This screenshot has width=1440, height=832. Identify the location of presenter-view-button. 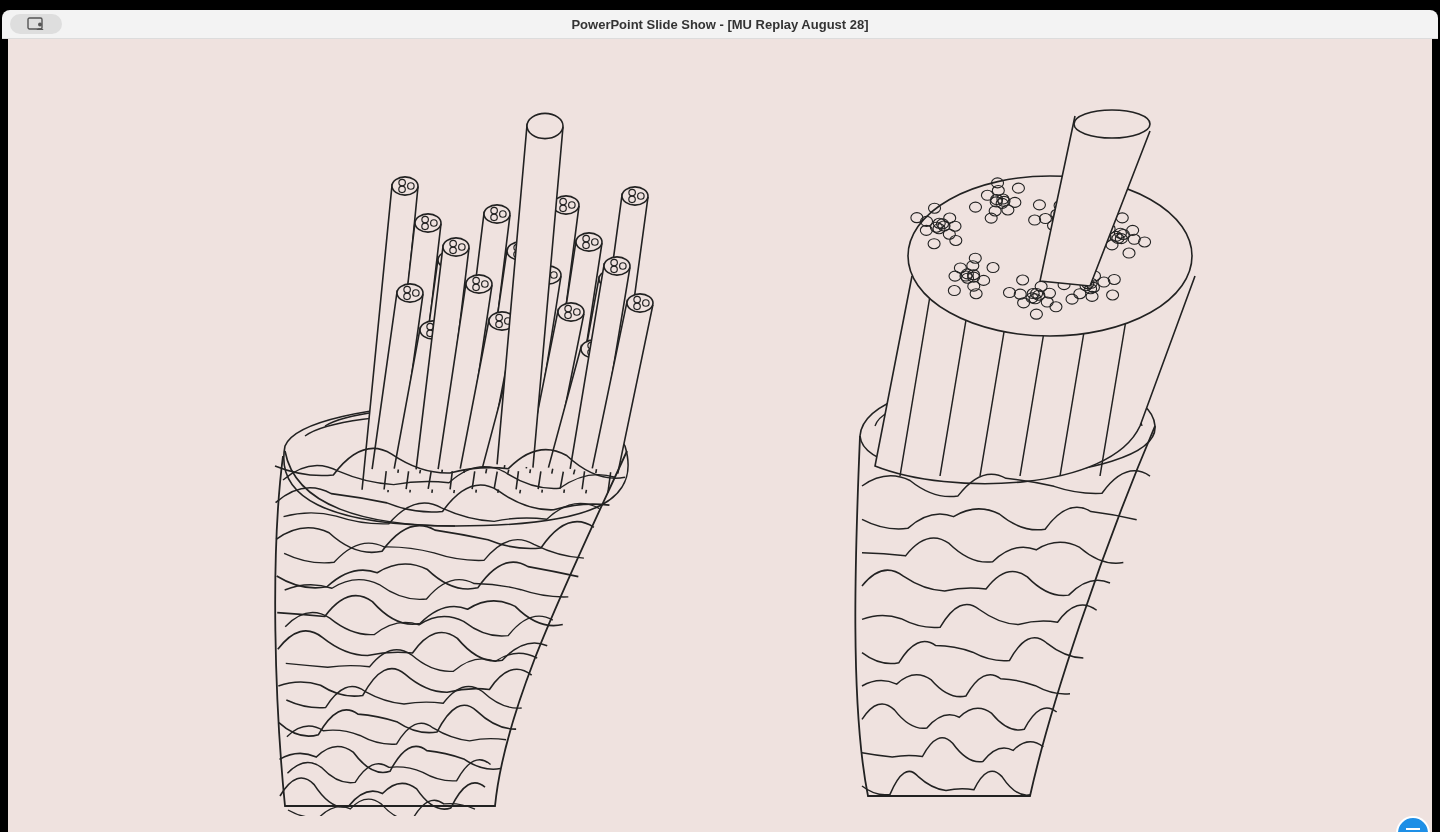
(36, 24).